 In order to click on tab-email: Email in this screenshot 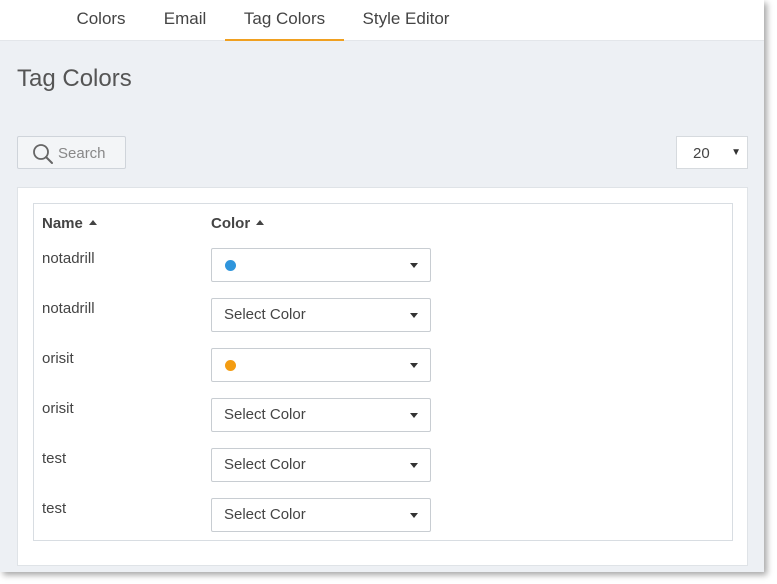, I will do `click(185, 20)`.